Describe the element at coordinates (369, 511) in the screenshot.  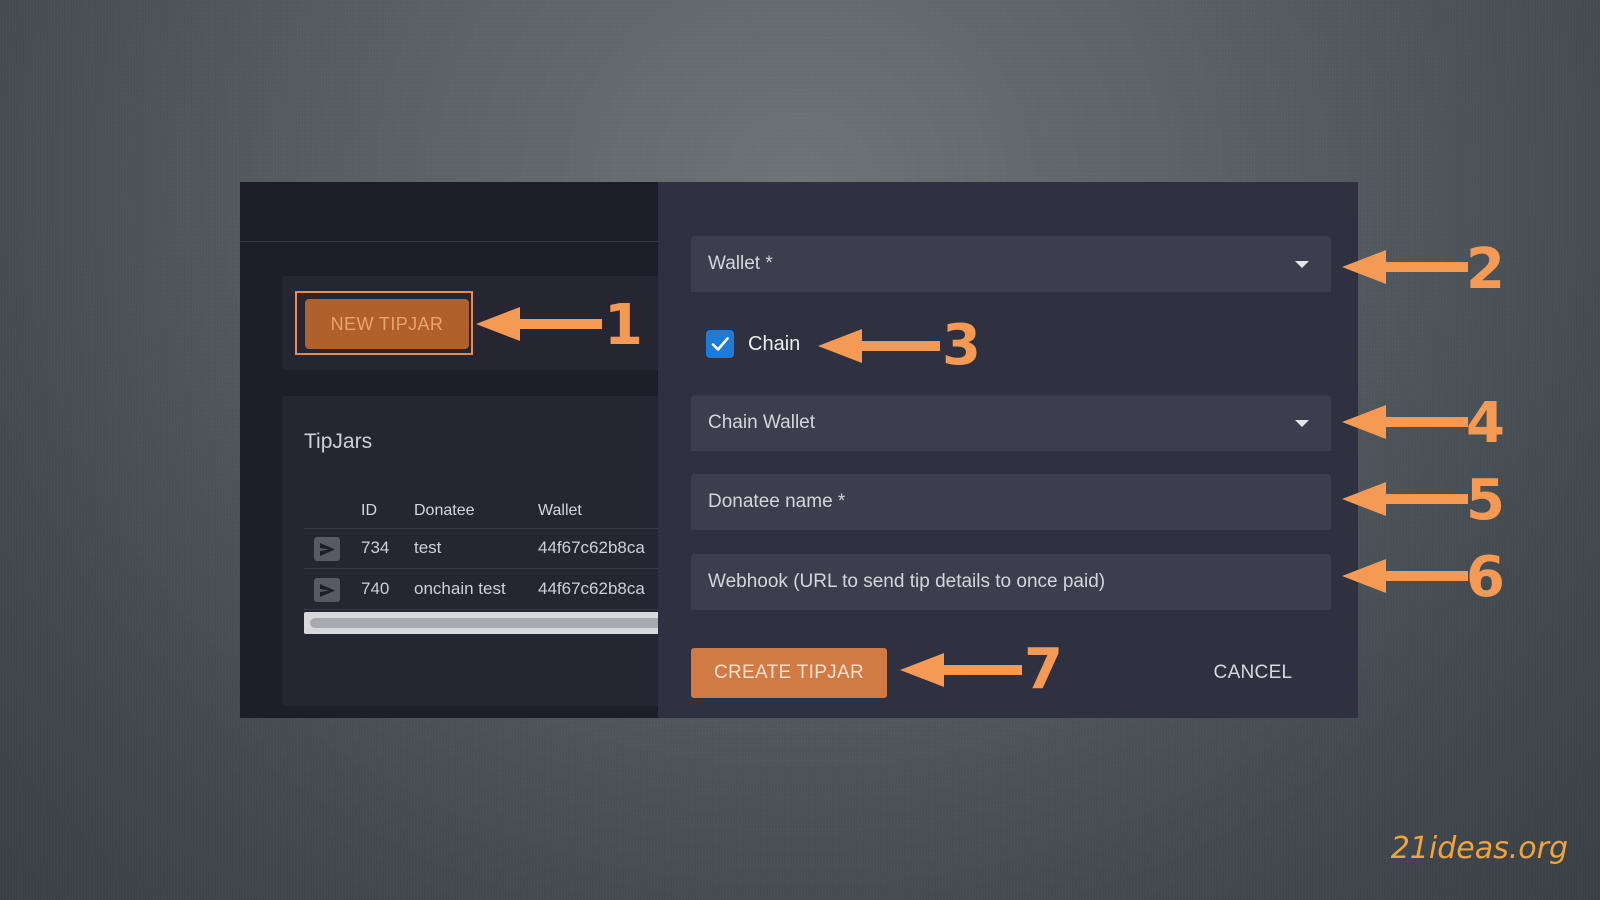
I see `column-header-id: ID` at that location.